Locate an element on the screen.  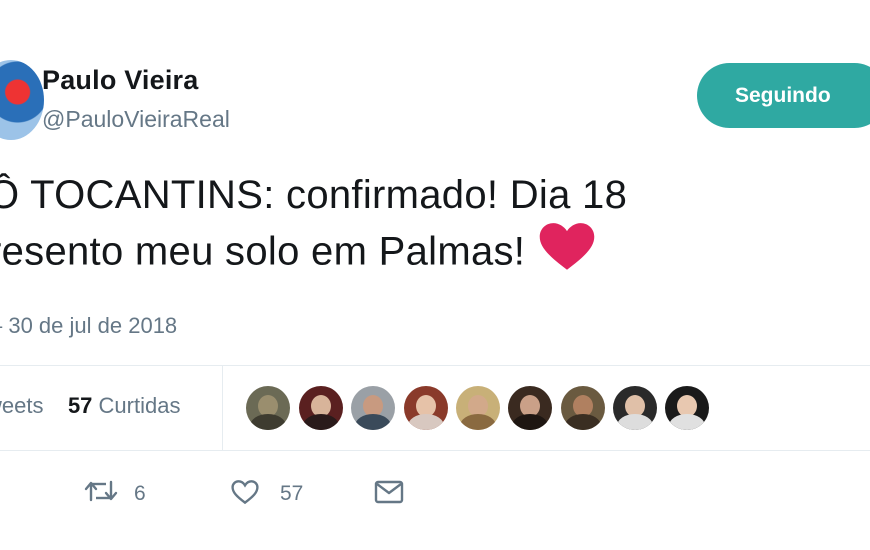
divider-bottom is located at coordinates (435, 450).